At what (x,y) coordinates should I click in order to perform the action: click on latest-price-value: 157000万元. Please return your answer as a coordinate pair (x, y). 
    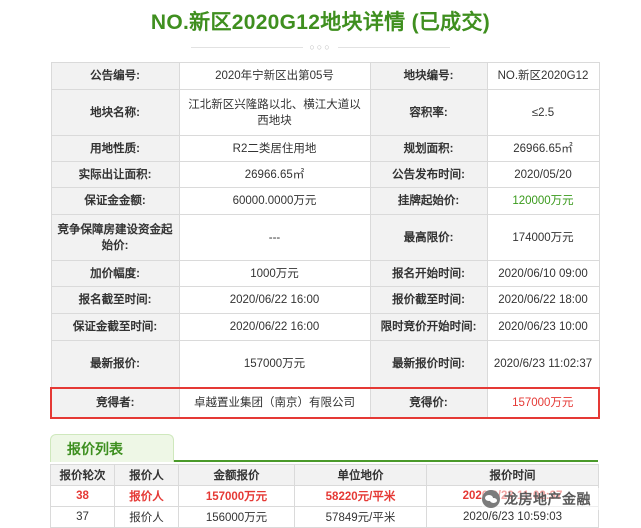
    Looking at the image, I should click on (274, 364).